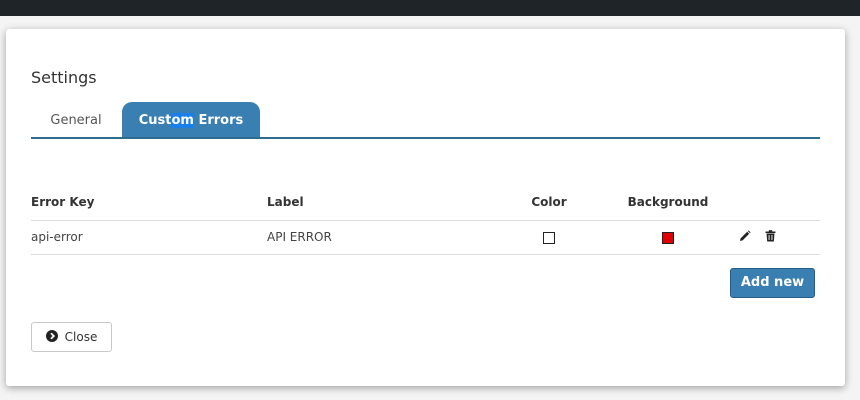  What do you see at coordinates (51, 337) in the screenshot?
I see `circle-chevron-right-icon` at bounding box center [51, 337].